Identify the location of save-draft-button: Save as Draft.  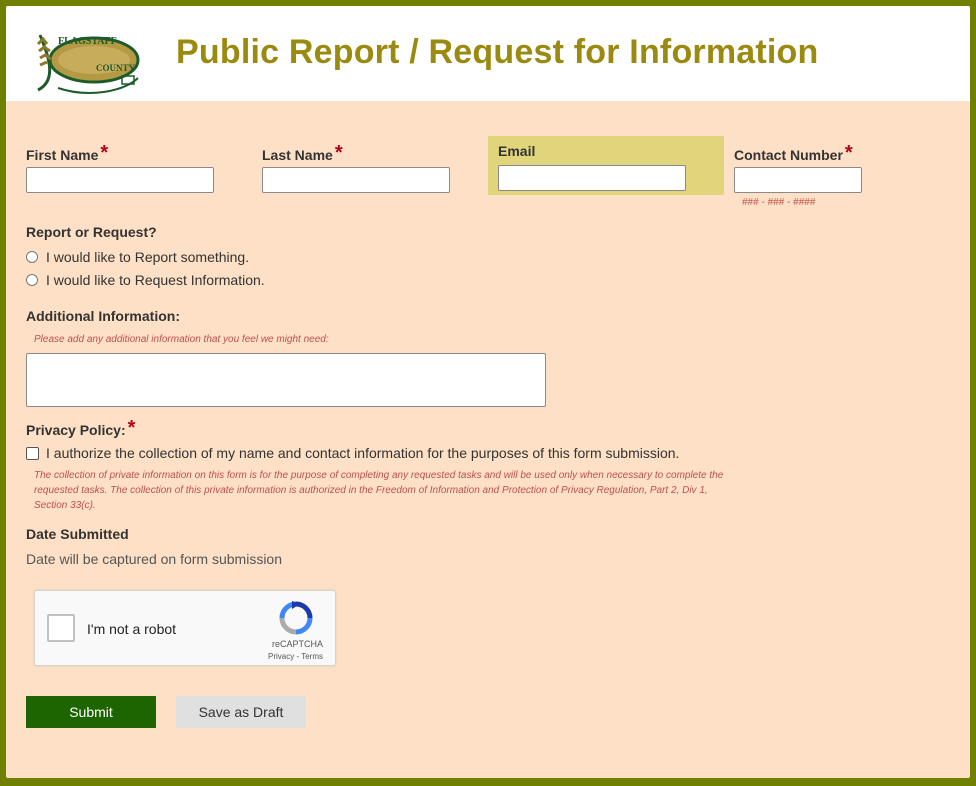
(241, 712).